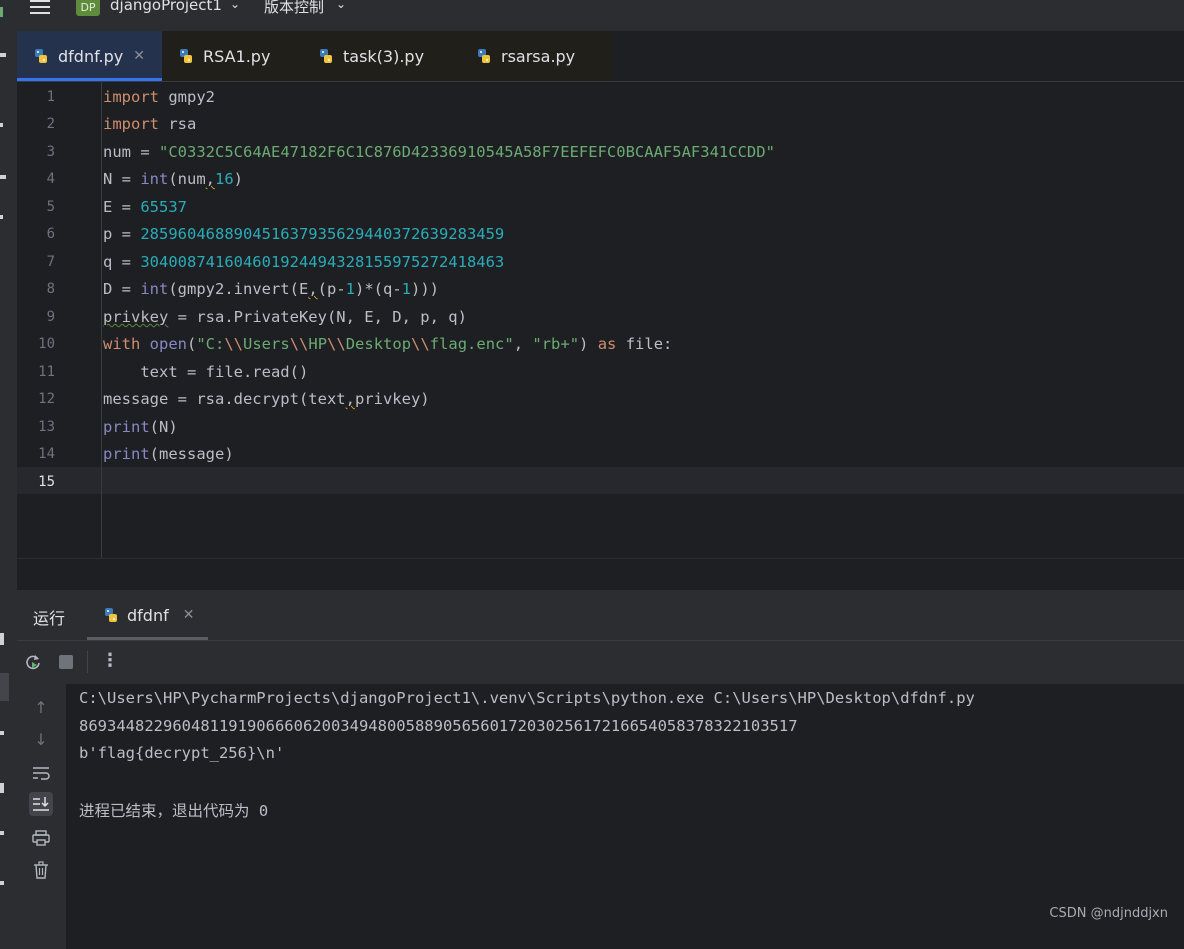 This screenshot has height=949, width=1184. What do you see at coordinates (600, 574) in the screenshot?
I see `panel-divider` at bounding box center [600, 574].